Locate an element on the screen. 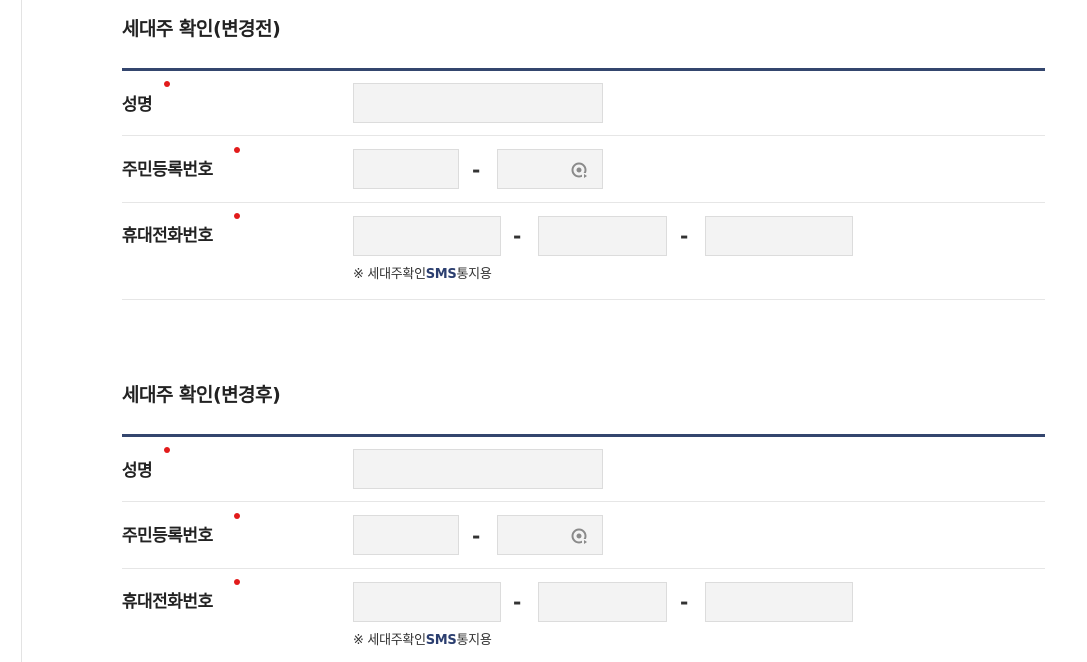  left-border-line is located at coordinates (21, 331).